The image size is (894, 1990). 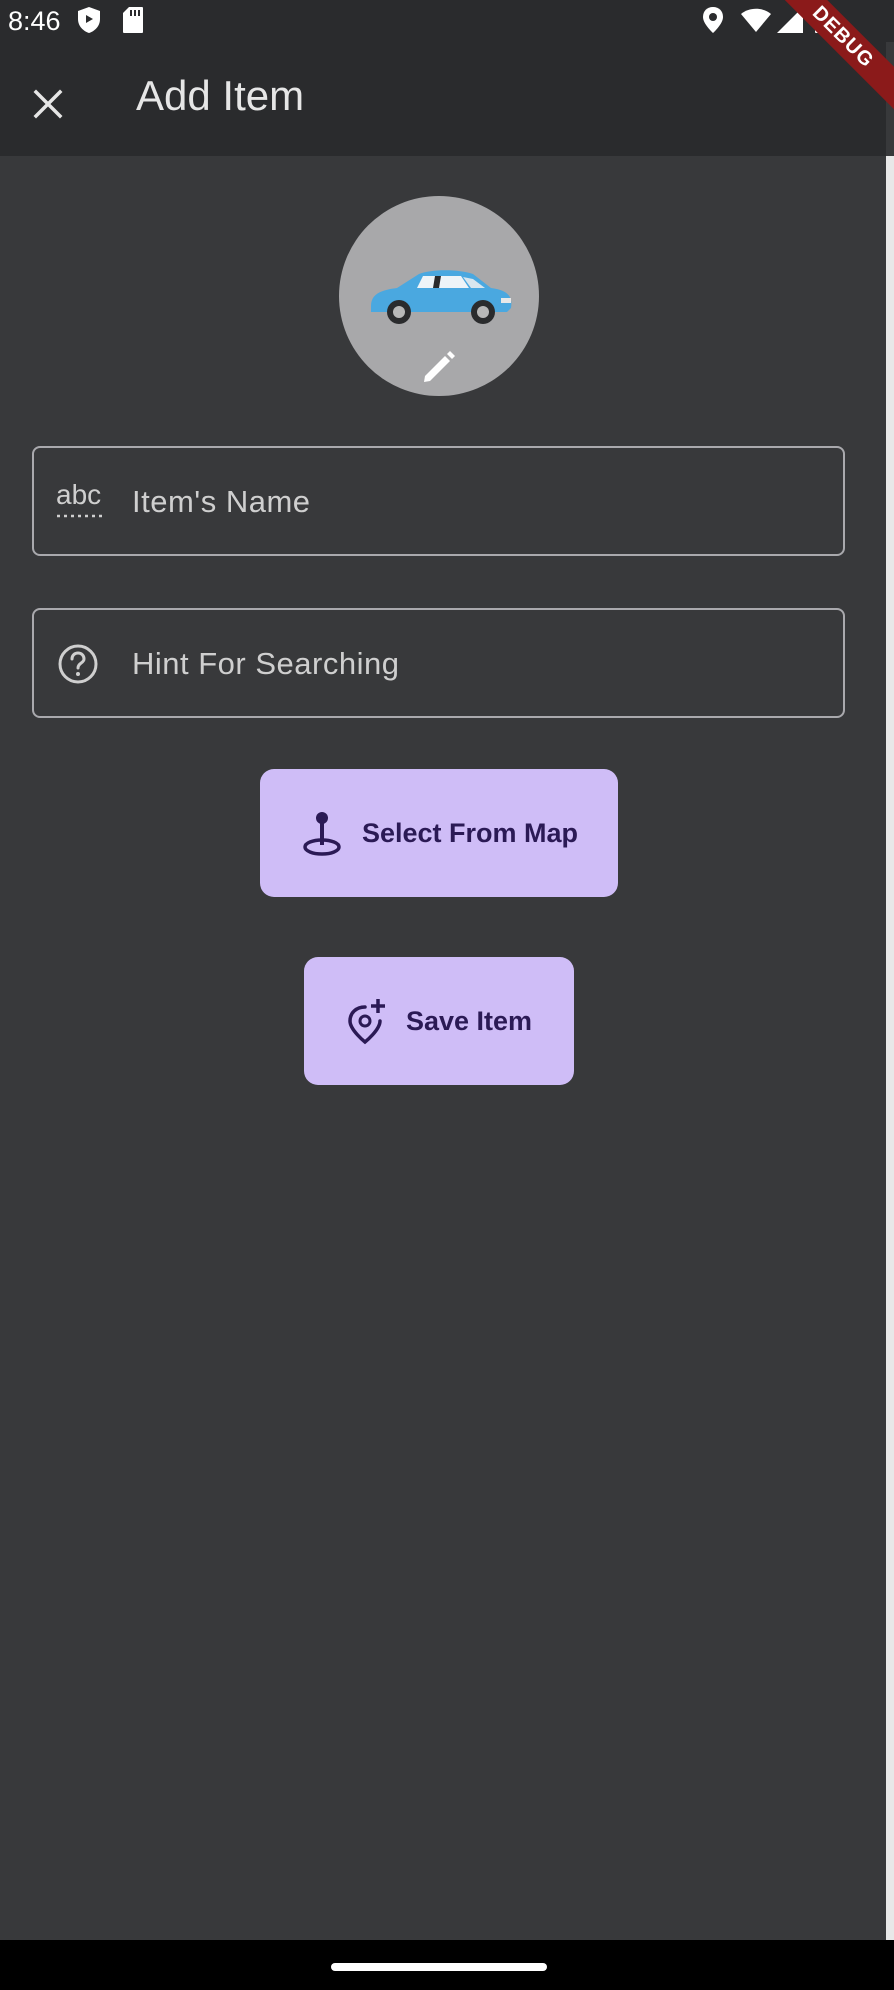 I want to click on right-edge-divider, so click(x=890, y=1048).